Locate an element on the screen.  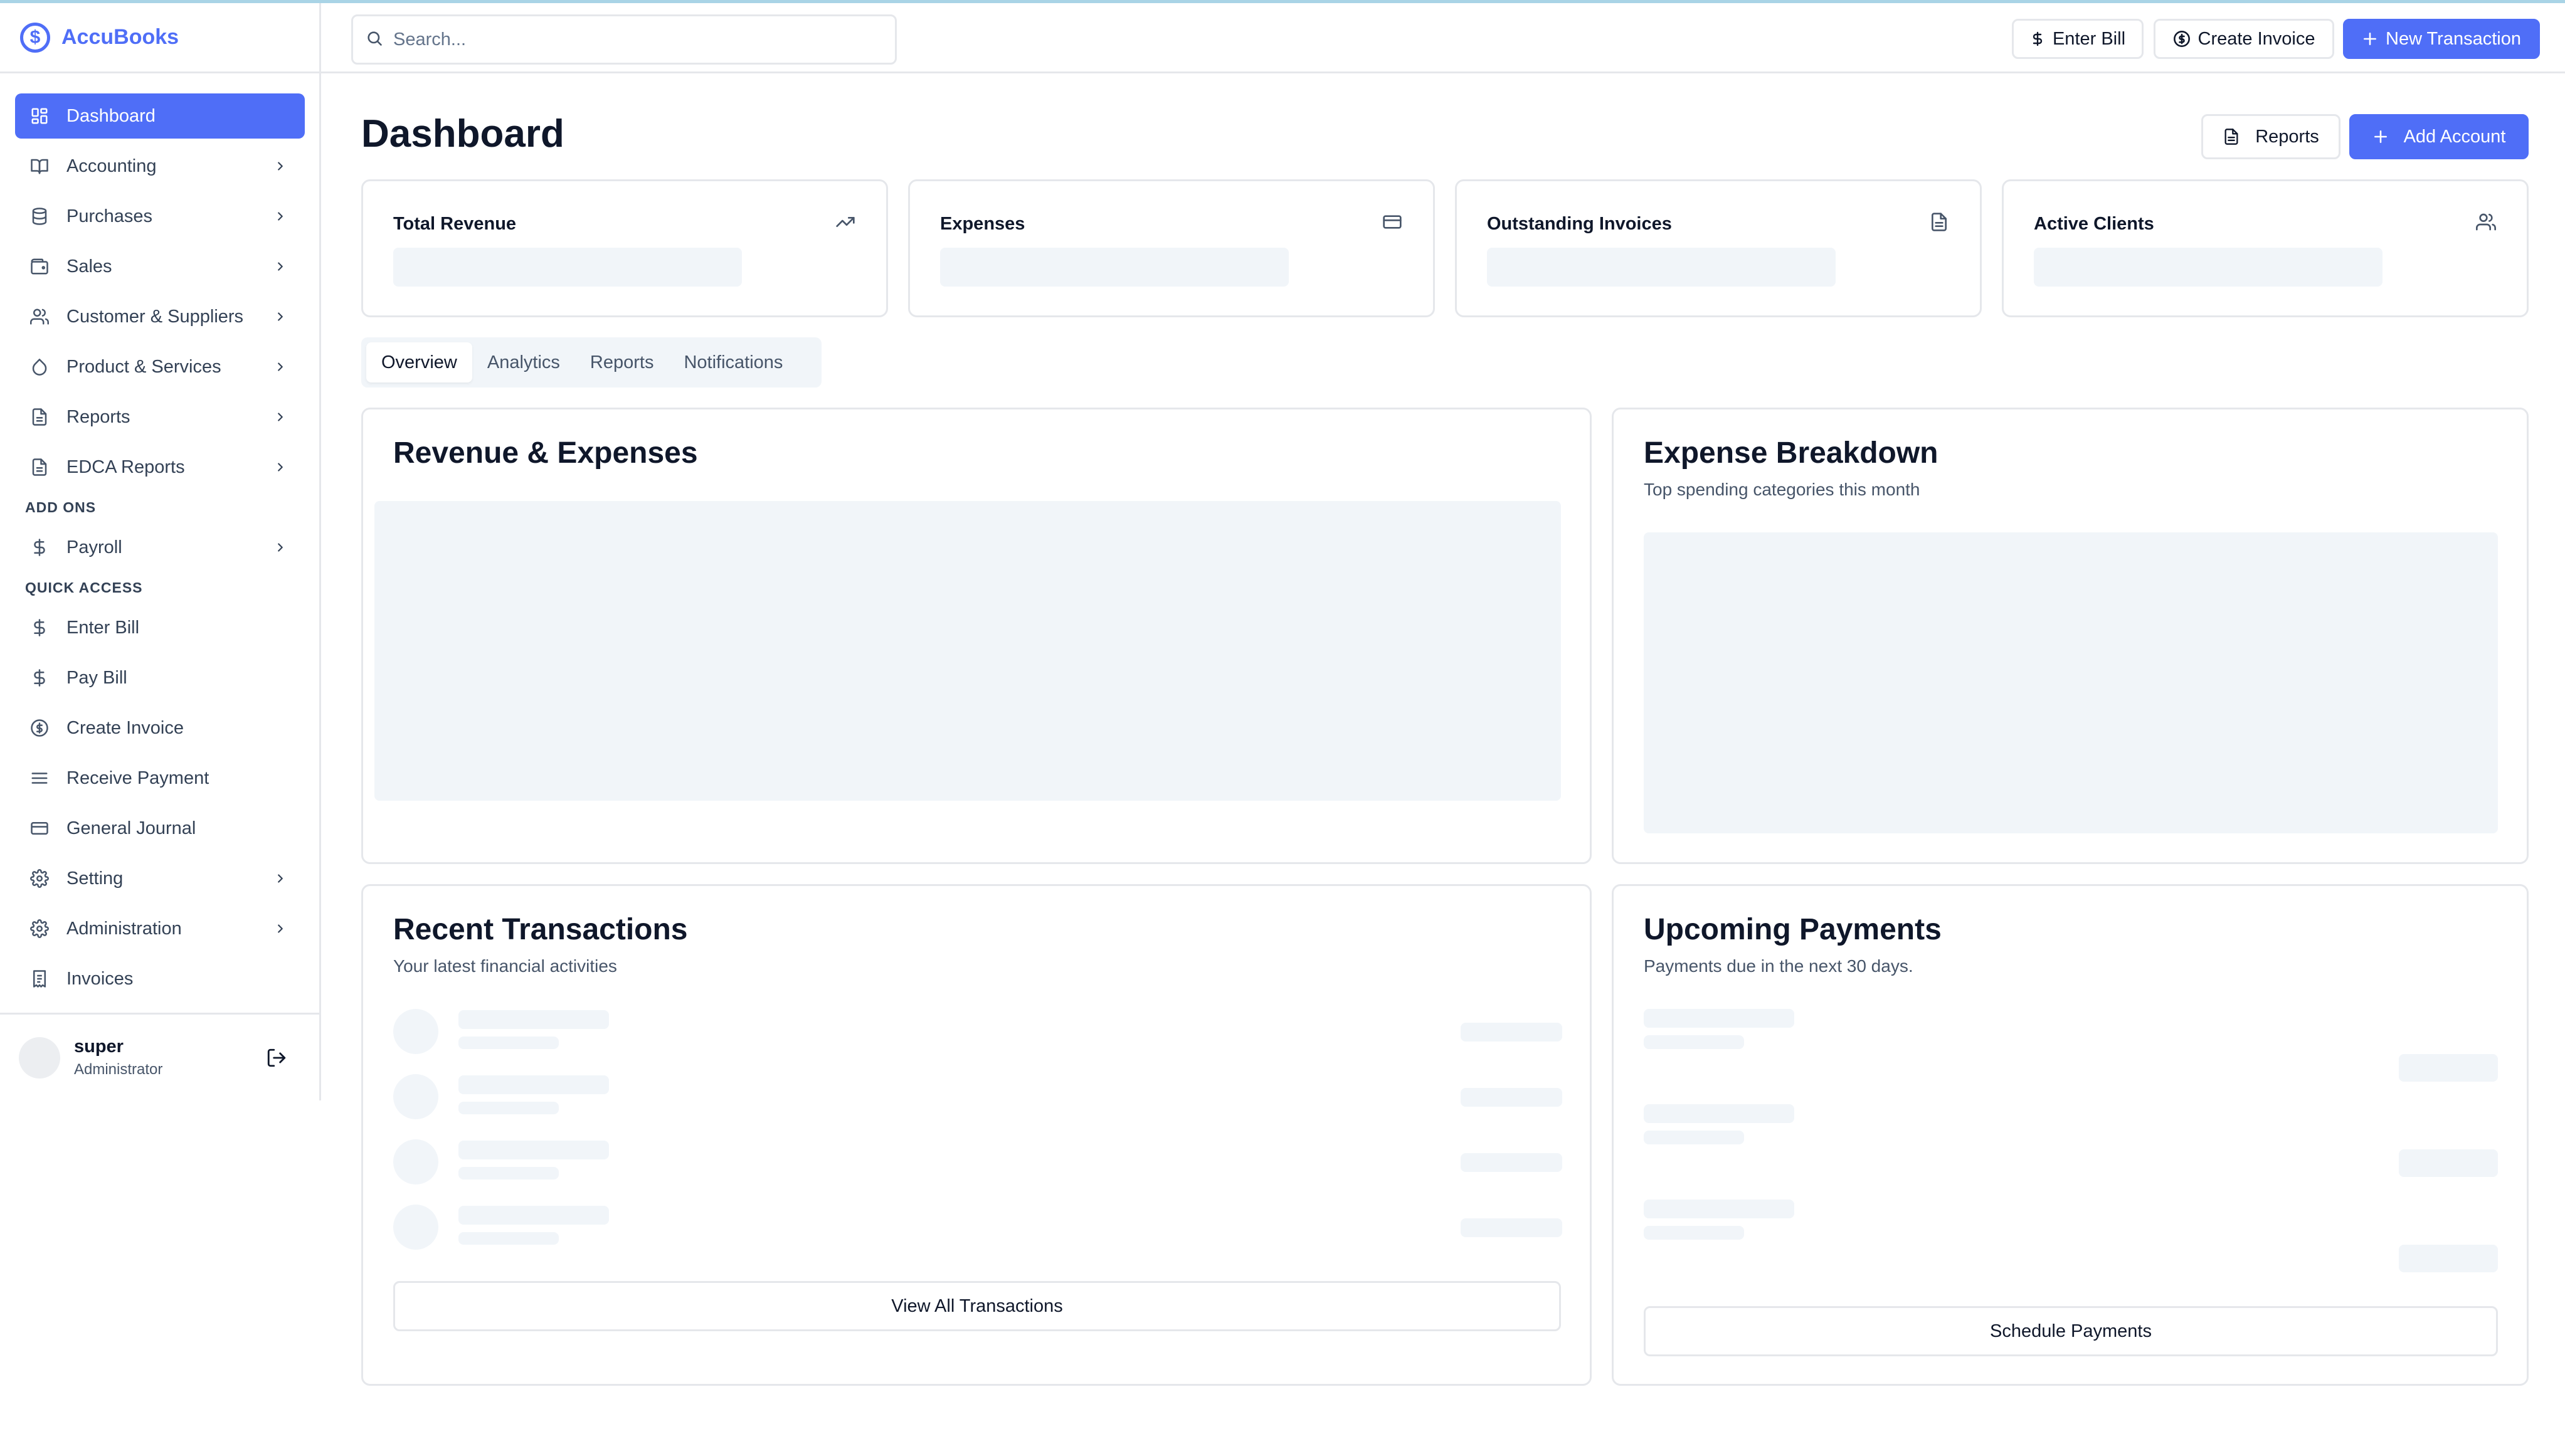
add-account-button: Add Account is located at coordinates (2439, 137).